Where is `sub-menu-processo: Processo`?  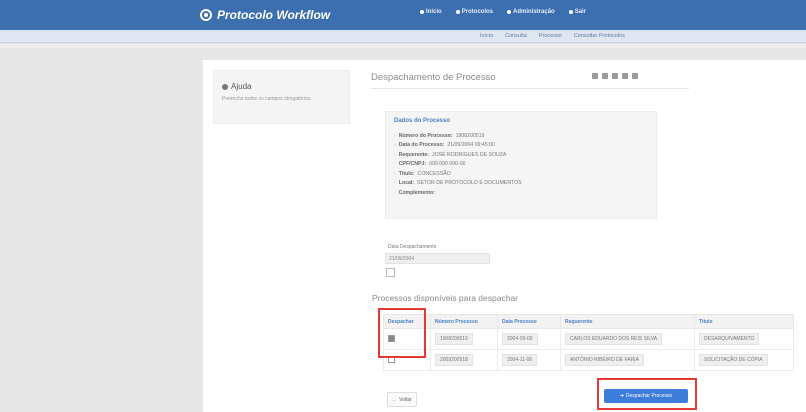 sub-menu-processo: Processo is located at coordinates (550, 36).